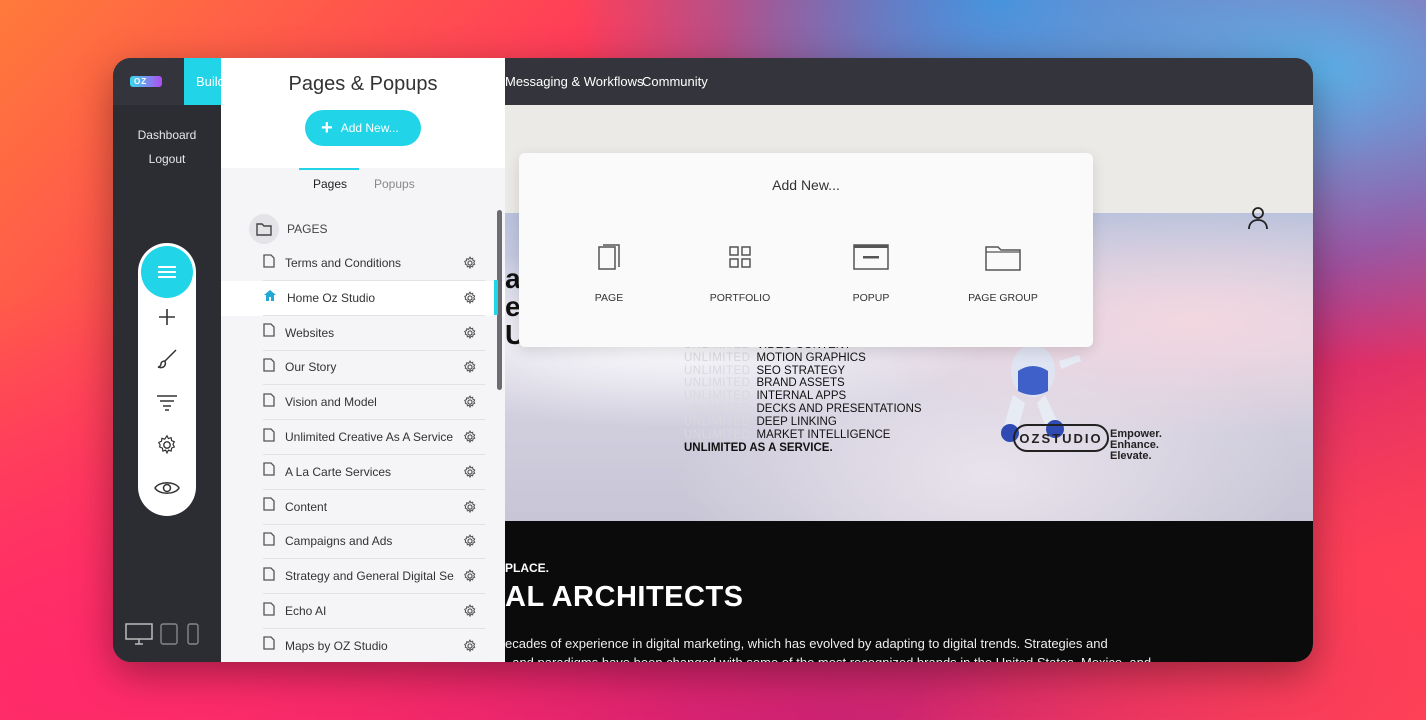 This screenshot has height=720, width=1426. I want to click on page-row: Campaigns and Ads, so click(363, 542).